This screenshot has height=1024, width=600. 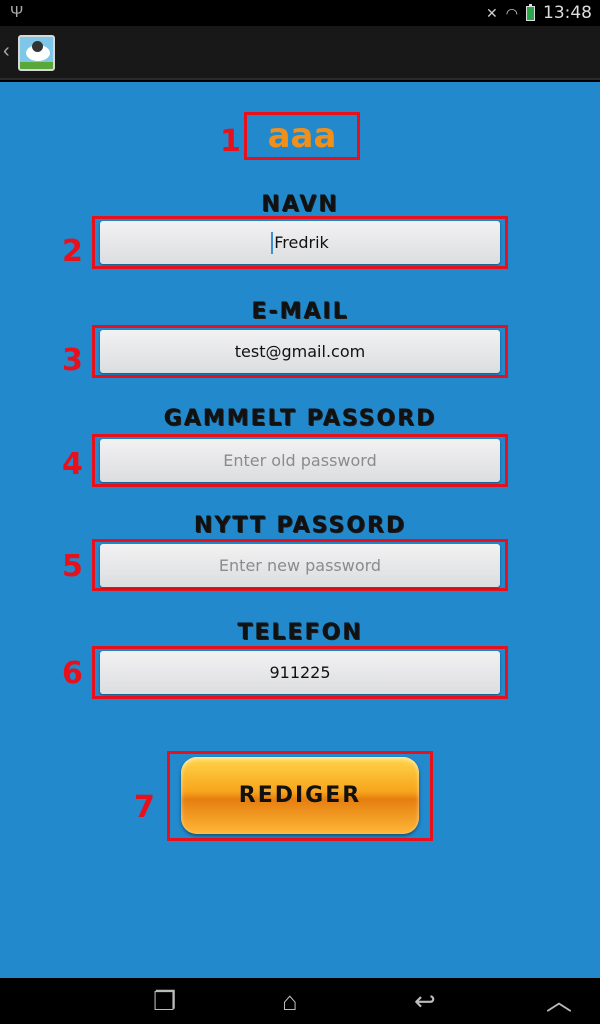 What do you see at coordinates (72, 251) in the screenshot?
I see `annotation-number-2: 2` at bounding box center [72, 251].